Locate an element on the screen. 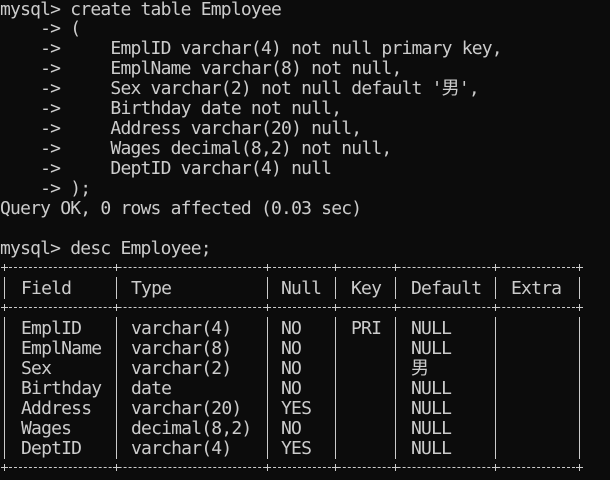  cell-type: varchar(8) is located at coordinates (181, 348).